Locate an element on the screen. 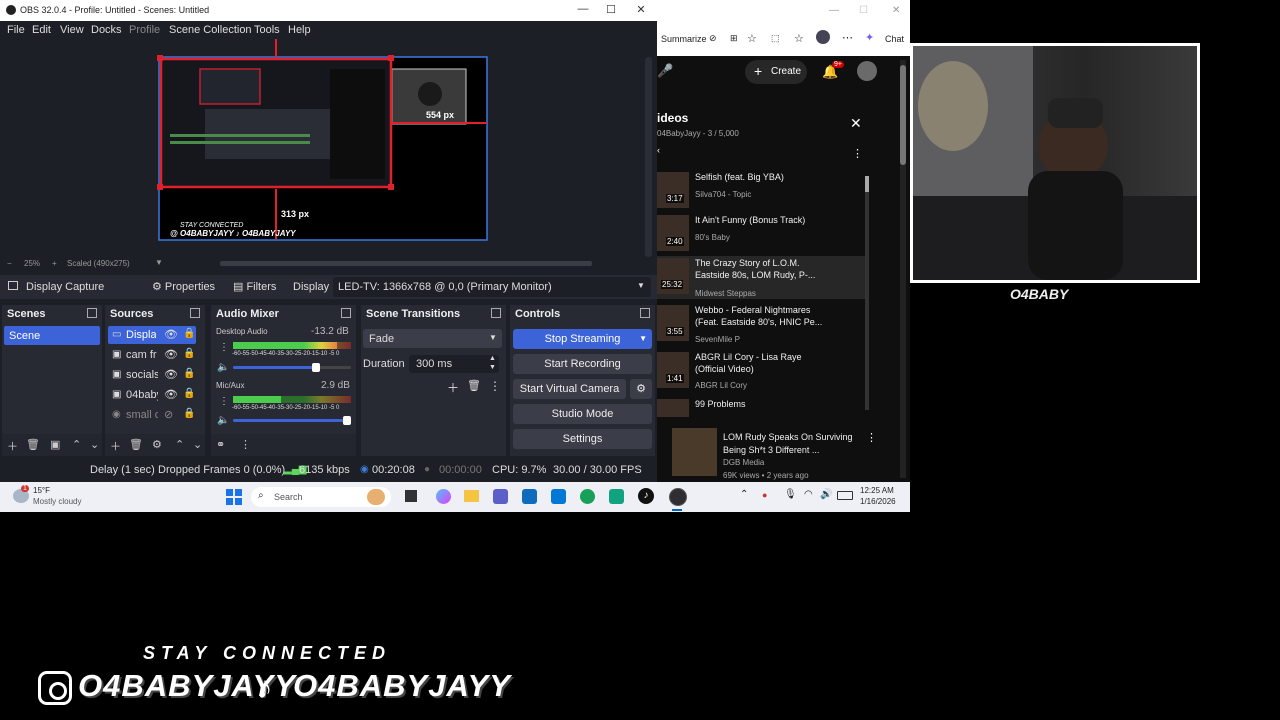 This screenshot has height=720, width=1280. speaker-icon: 🔈 is located at coordinates (223, 367).